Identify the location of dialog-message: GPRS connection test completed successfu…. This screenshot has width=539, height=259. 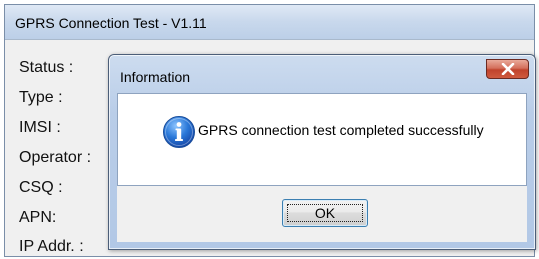
(341, 130).